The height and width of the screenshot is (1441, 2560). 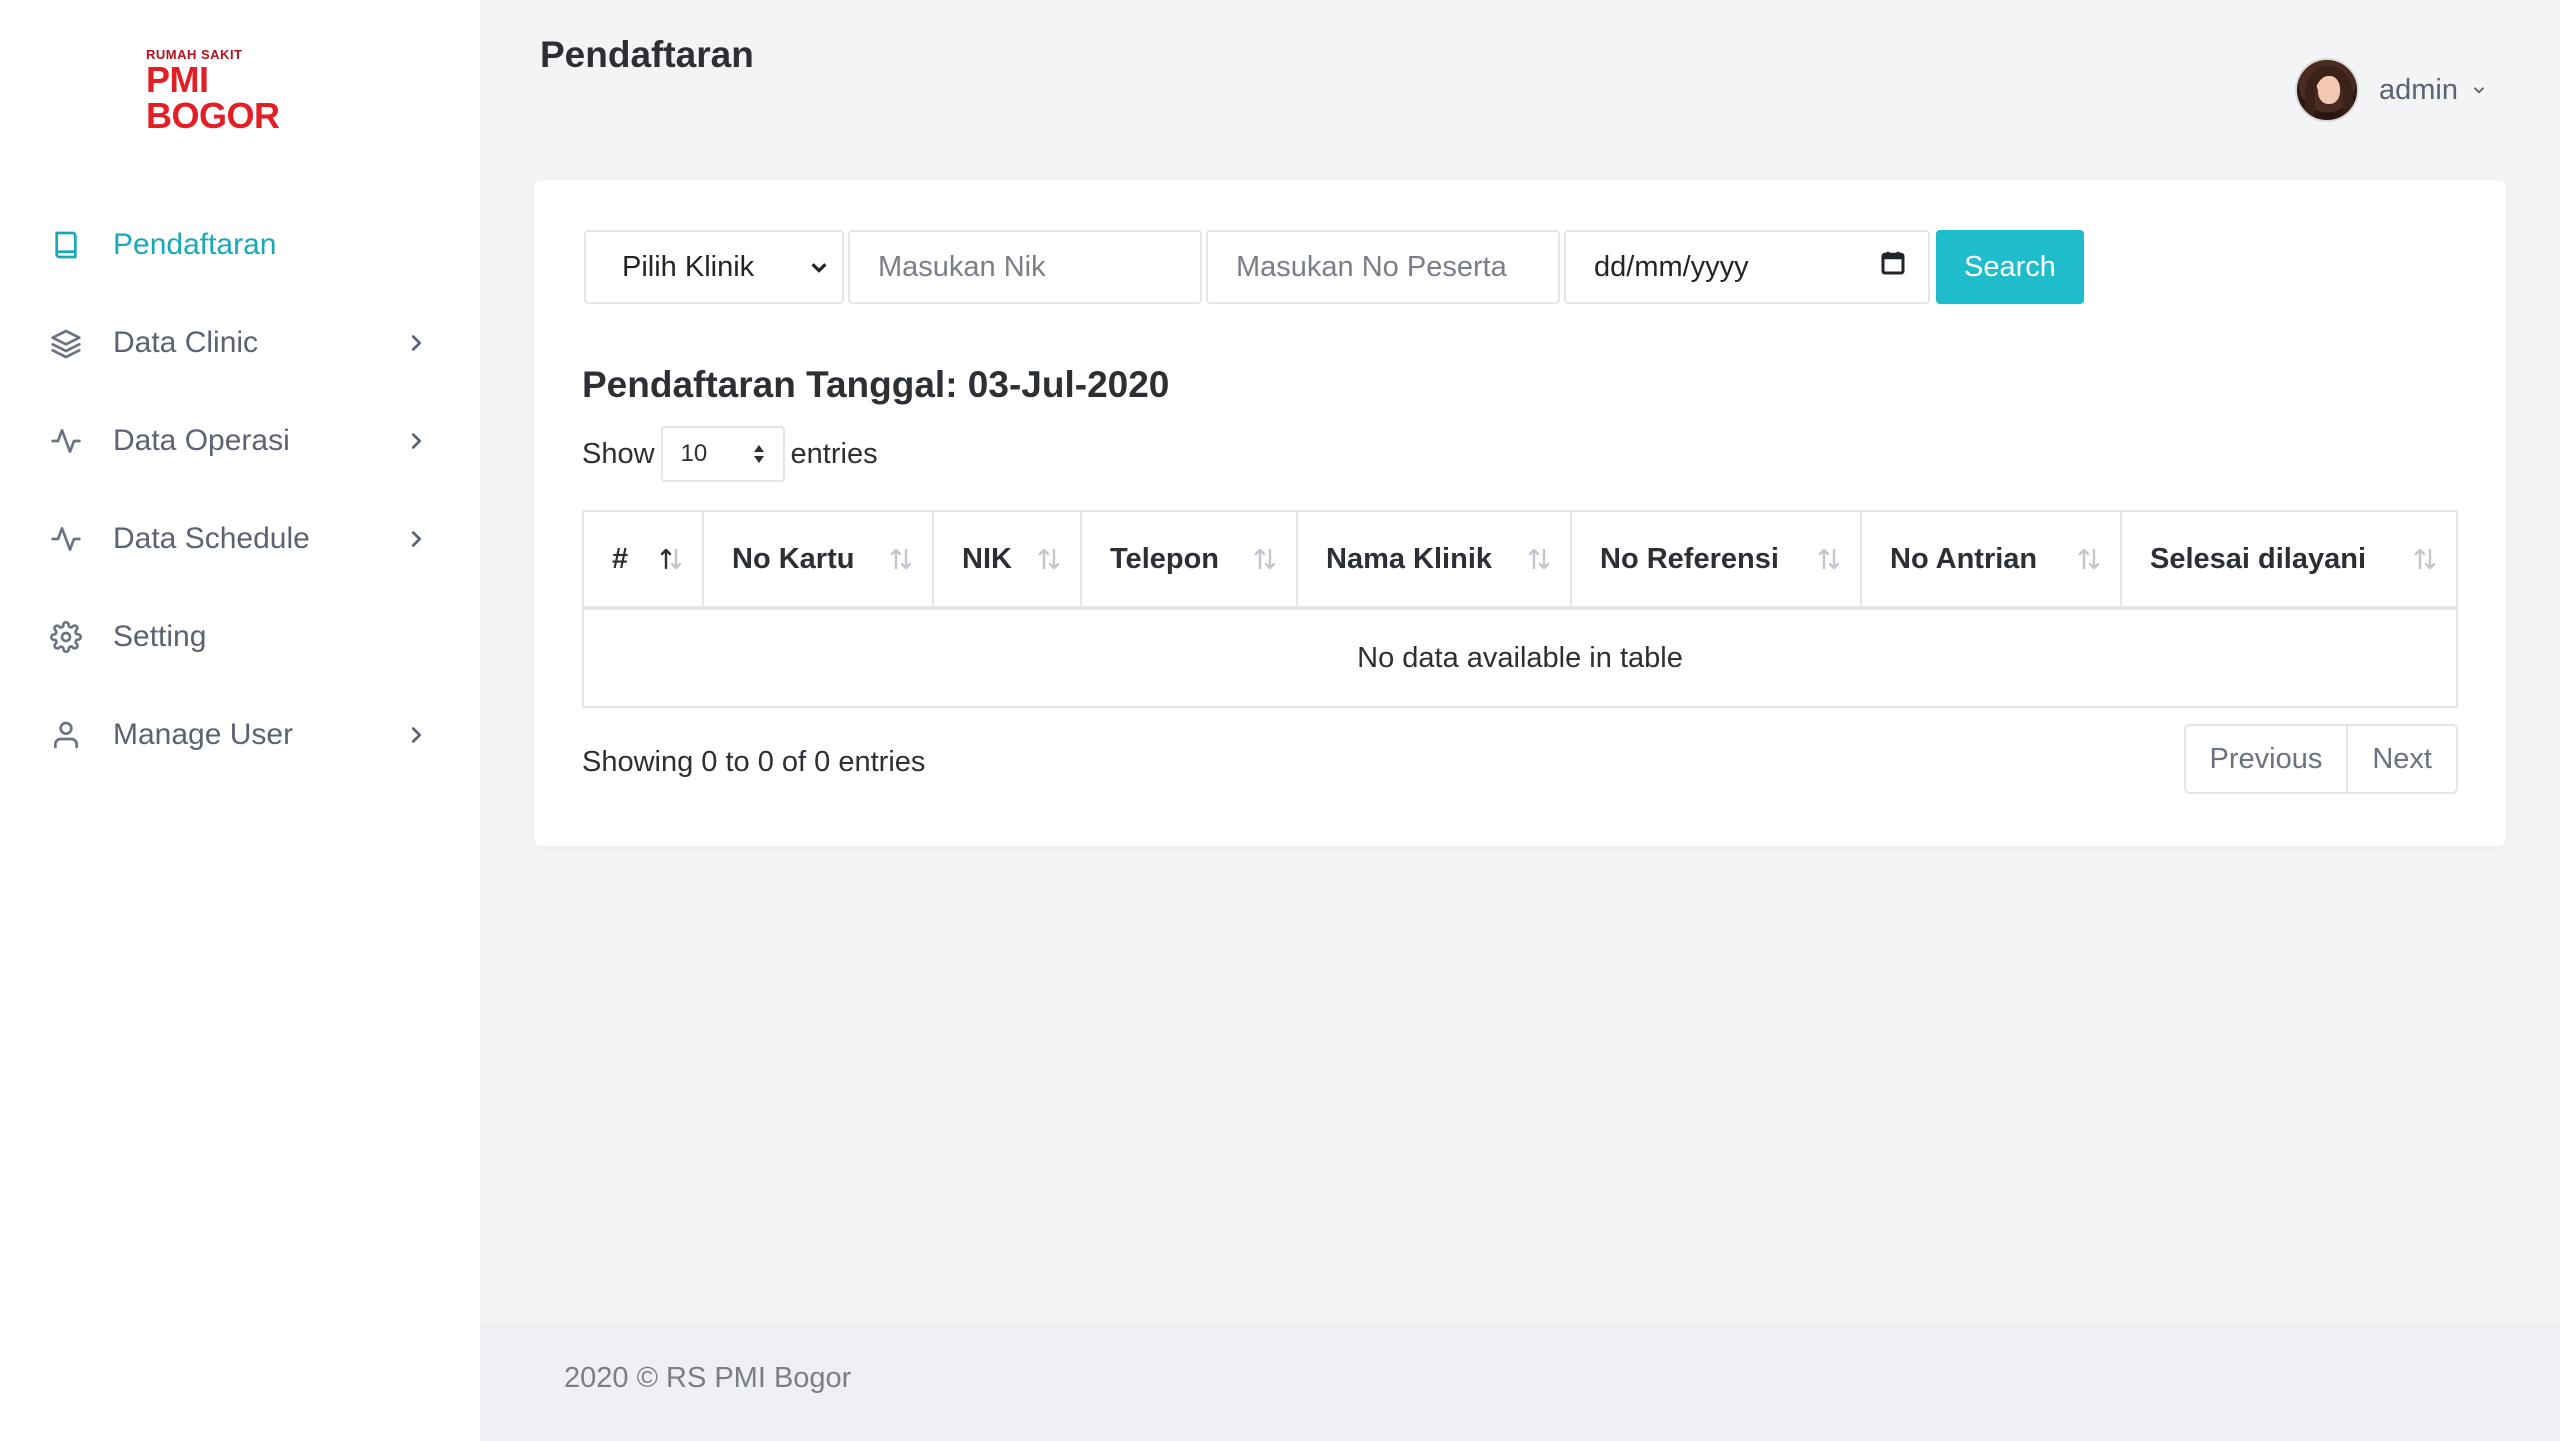 What do you see at coordinates (1893, 267) in the screenshot?
I see `calendar-icon` at bounding box center [1893, 267].